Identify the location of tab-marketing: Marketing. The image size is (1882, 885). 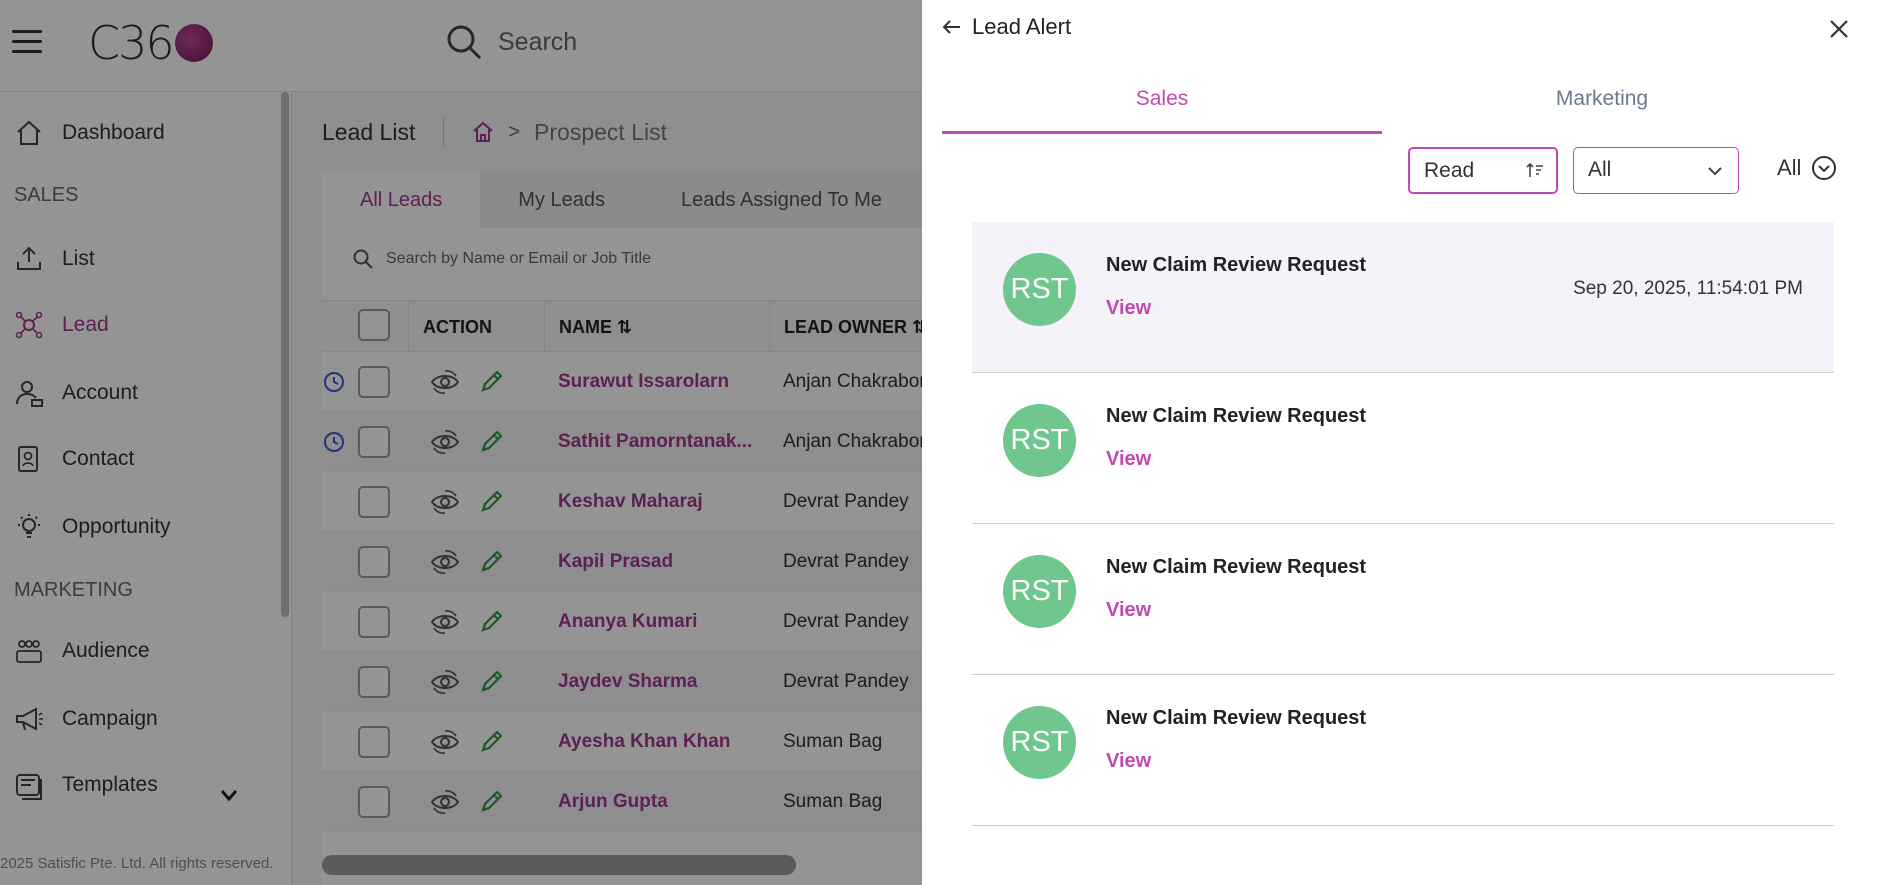
(1602, 102).